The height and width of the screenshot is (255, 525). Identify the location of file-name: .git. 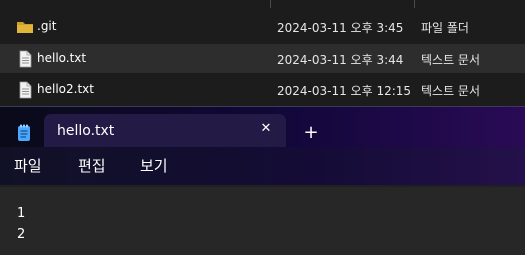
(47, 26).